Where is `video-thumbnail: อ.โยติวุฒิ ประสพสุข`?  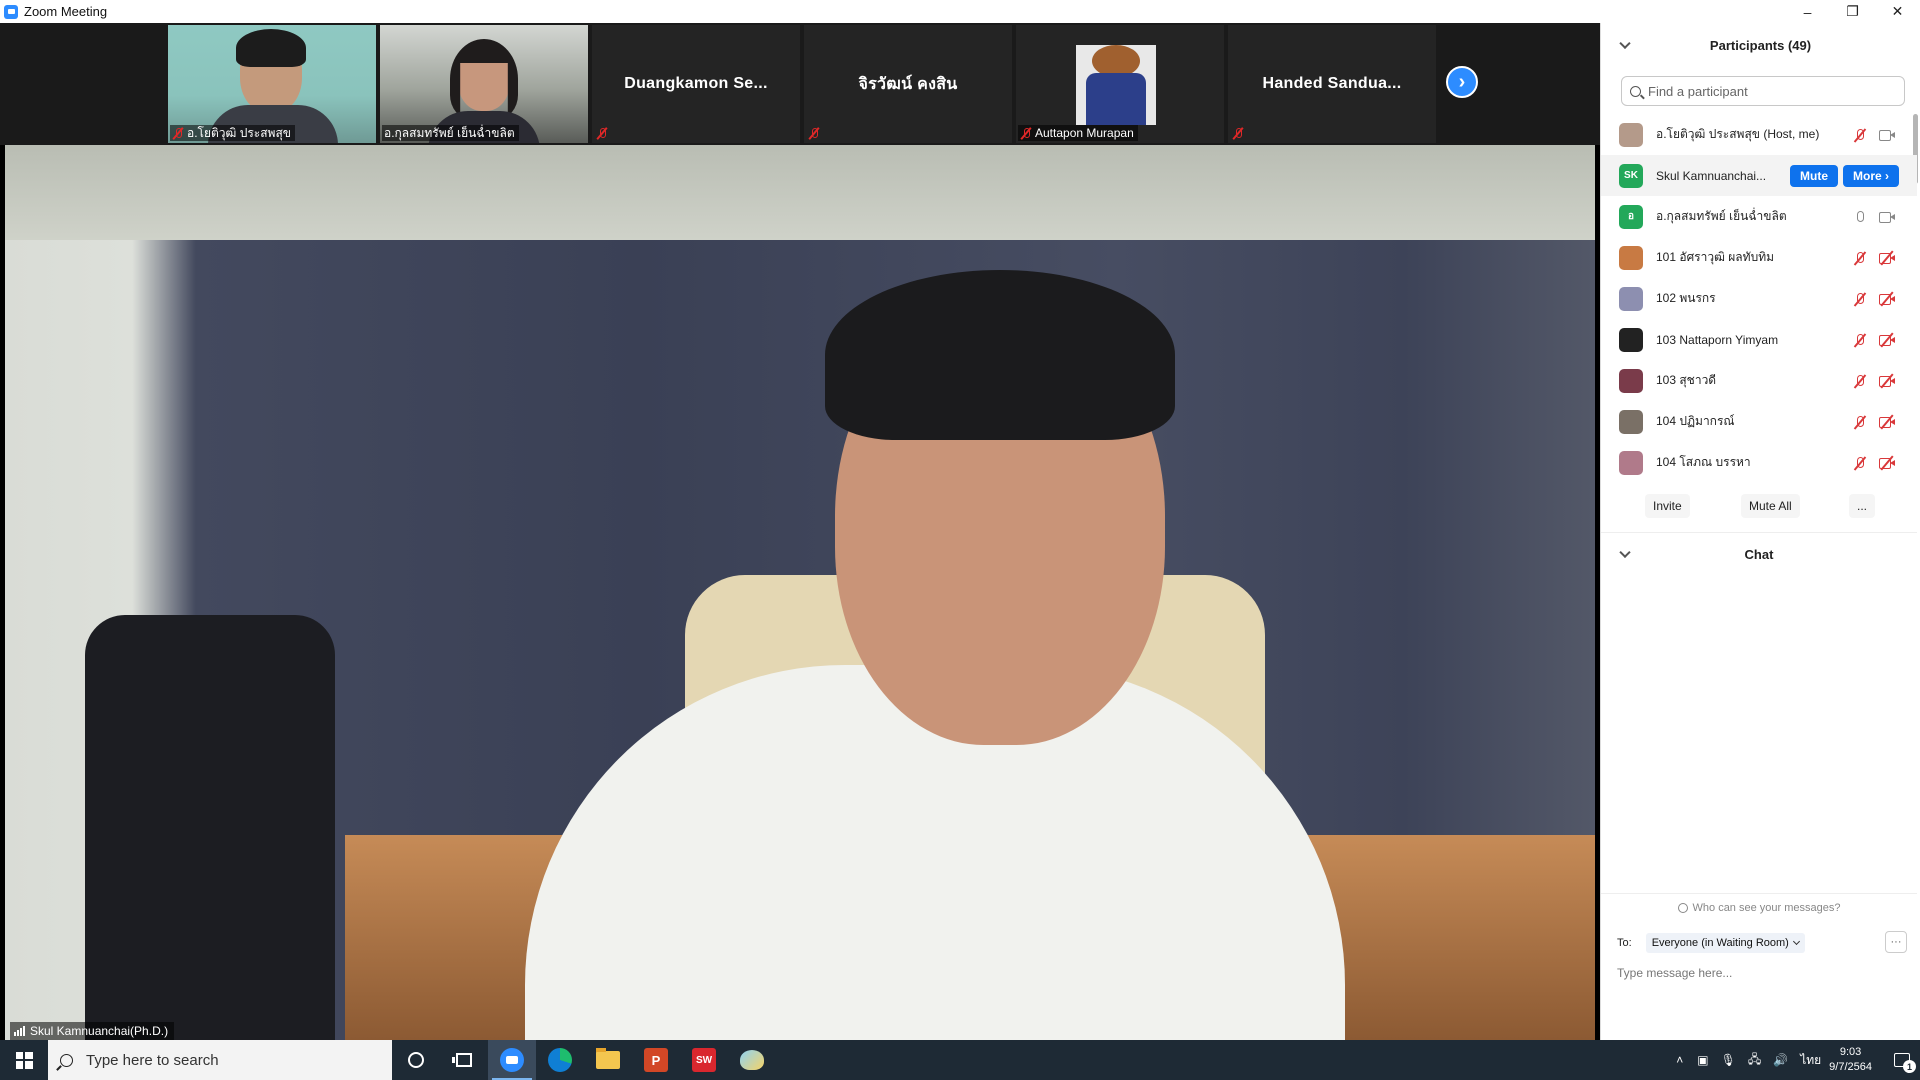
video-thumbnail: อ.โยติวุฒิ ประสพสุข is located at coordinates (272, 84).